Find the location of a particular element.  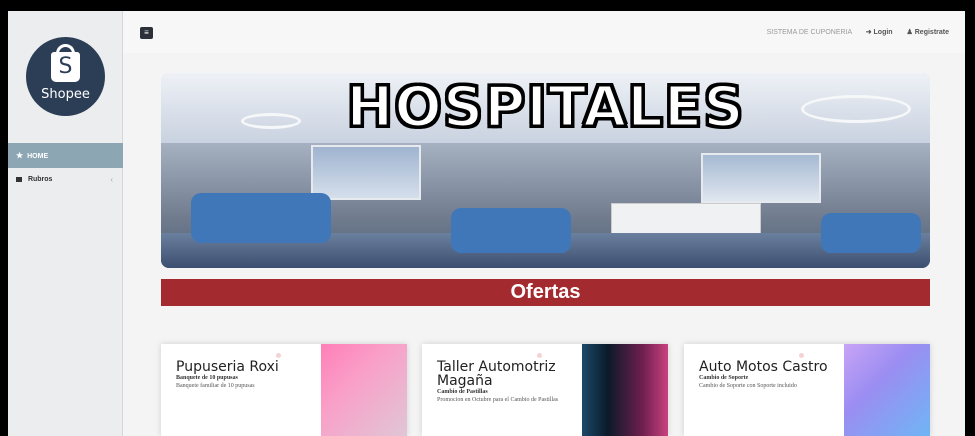

shopee-logo: S Shopee is located at coordinates (65, 76).